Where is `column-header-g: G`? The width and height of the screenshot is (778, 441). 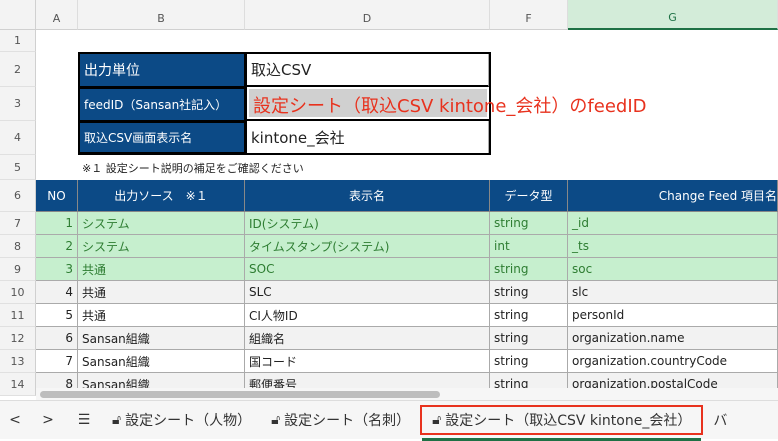 column-header-g: G is located at coordinates (673, 15).